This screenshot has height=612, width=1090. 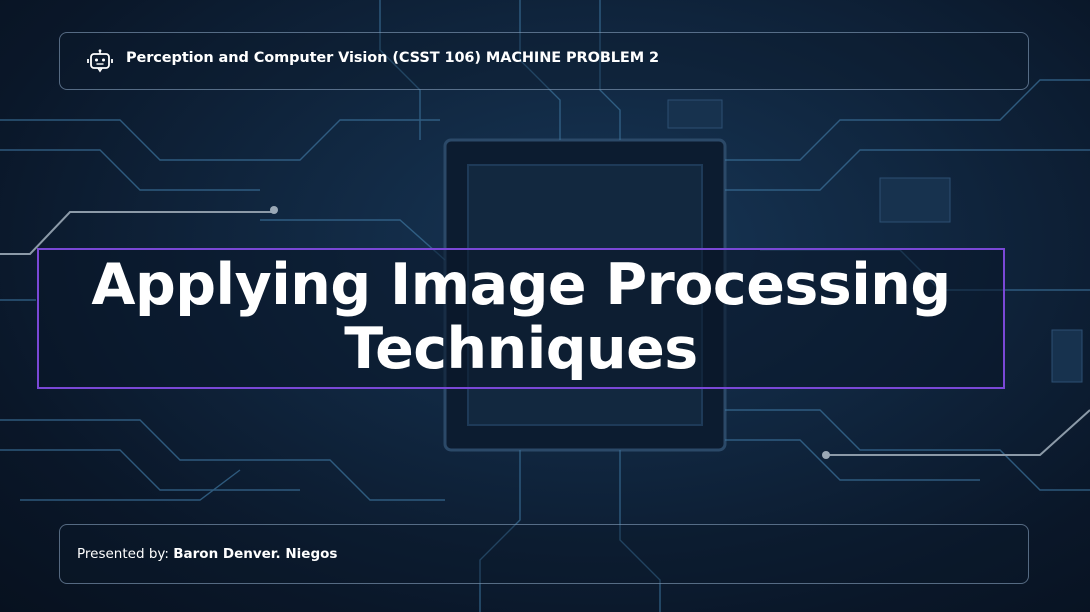 I want to click on presented-by-label: Presented by:, so click(x=125, y=554).